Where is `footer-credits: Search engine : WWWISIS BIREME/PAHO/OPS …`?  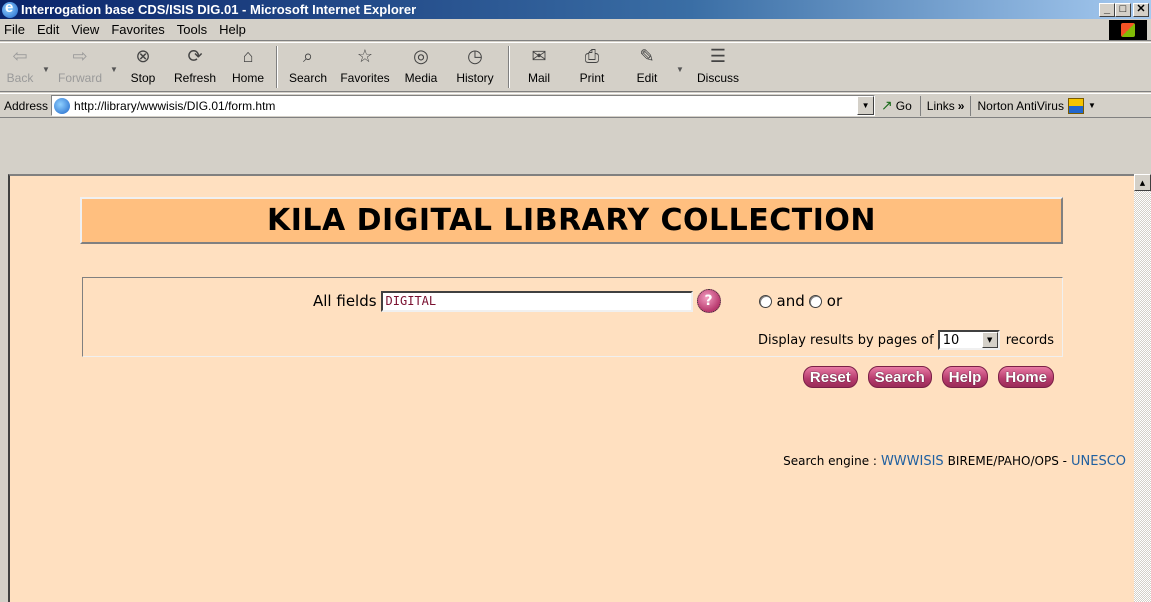
footer-credits: Search engine : WWWISIS BIREME/PAHO/OPS … is located at coordinates (954, 461).